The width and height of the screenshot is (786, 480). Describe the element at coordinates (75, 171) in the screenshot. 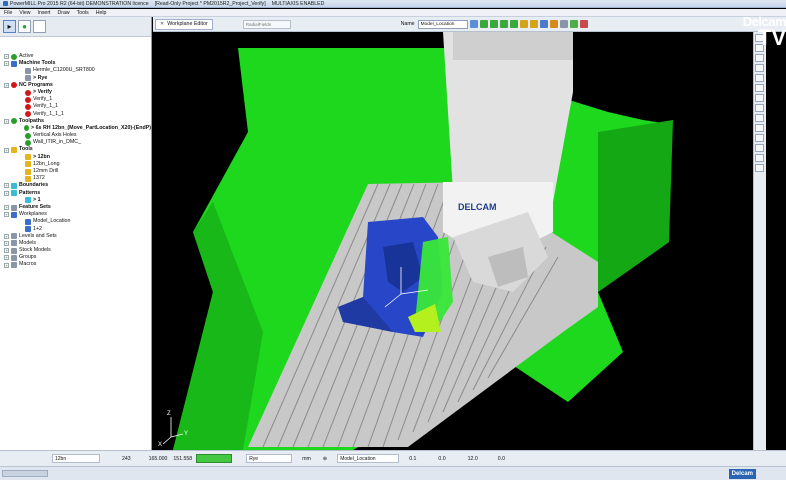

I see `tree-item: 12mm Drill` at that location.